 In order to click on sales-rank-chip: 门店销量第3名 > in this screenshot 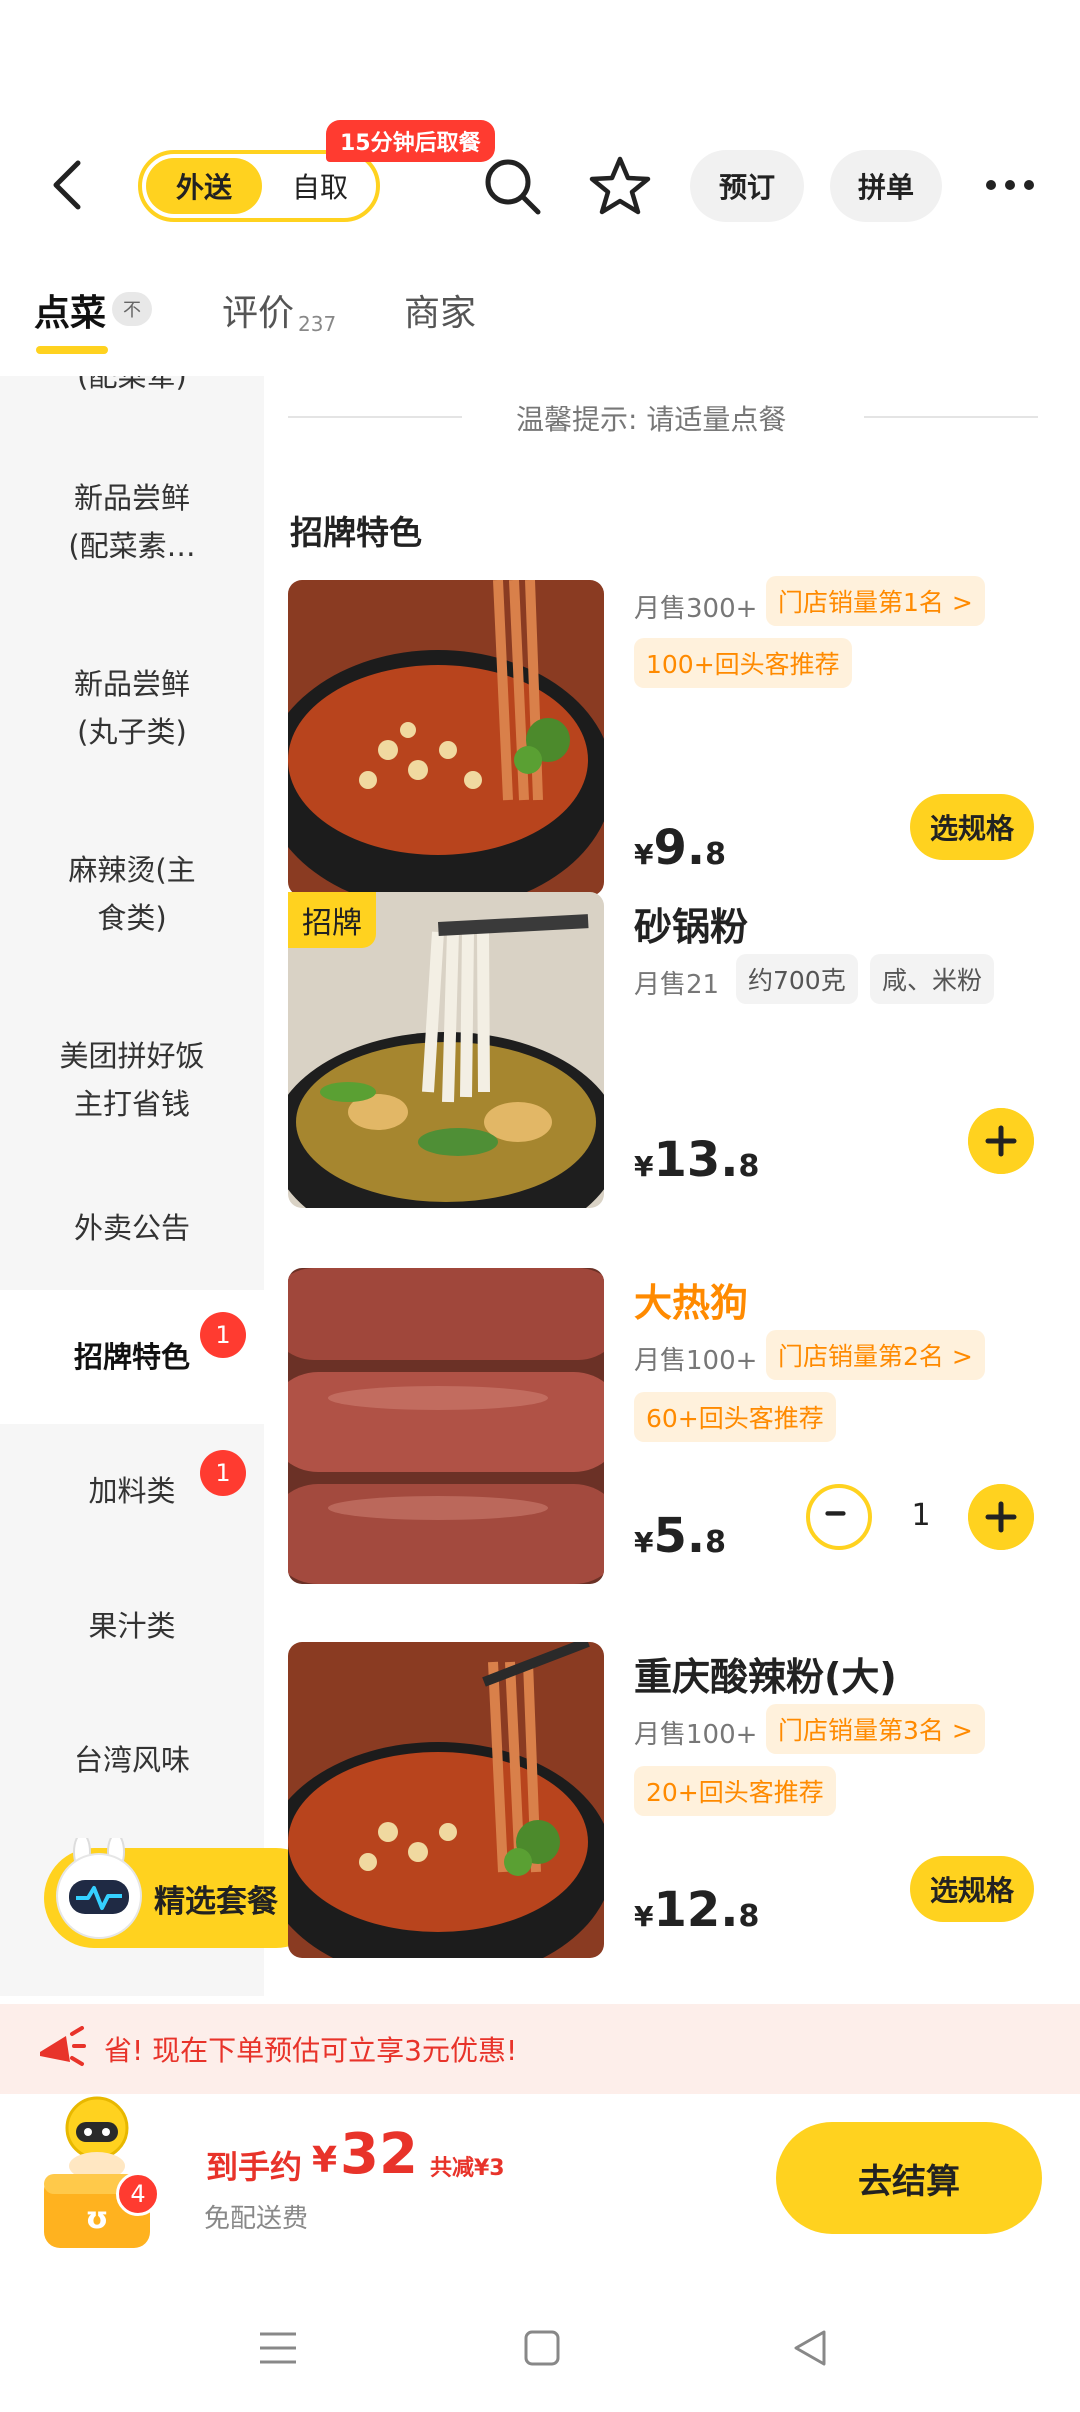, I will do `click(875, 1729)`.